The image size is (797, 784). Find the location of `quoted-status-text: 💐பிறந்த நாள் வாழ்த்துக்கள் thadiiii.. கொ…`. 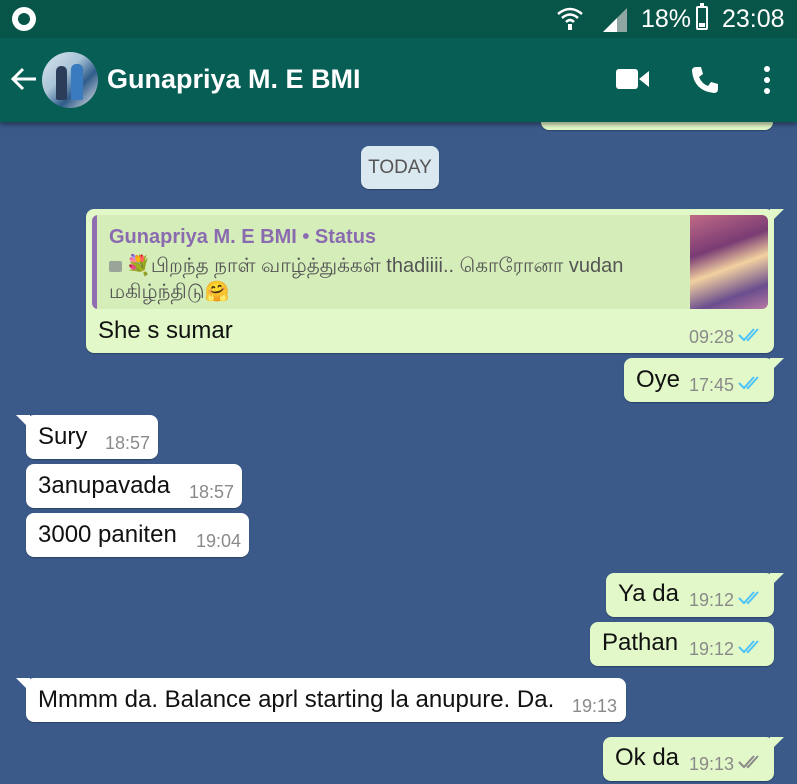

quoted-status-text: 💐பிறந்த நாள் வாழ்த்துக்கள் thadiiii.. கொ… is located at coordinates (366, 279).